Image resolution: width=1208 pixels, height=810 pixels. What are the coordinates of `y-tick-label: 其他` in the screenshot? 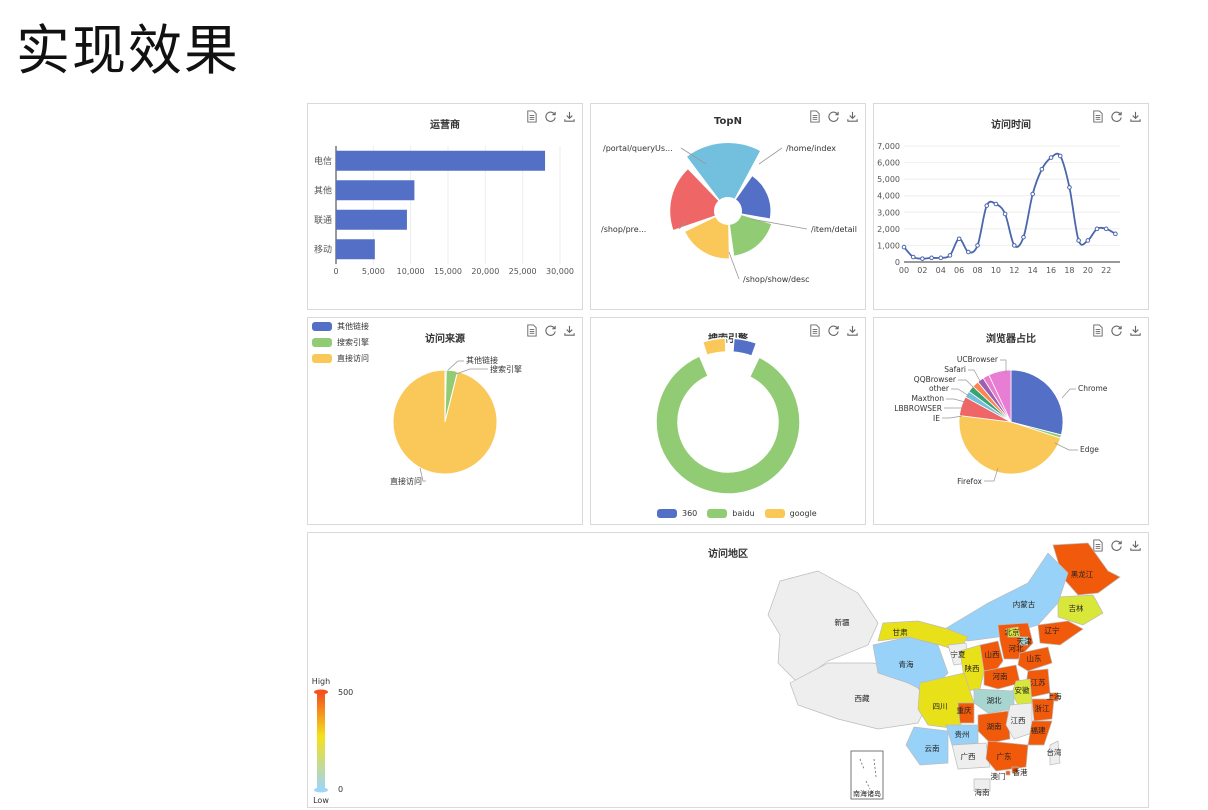 It's located at (323, 190).